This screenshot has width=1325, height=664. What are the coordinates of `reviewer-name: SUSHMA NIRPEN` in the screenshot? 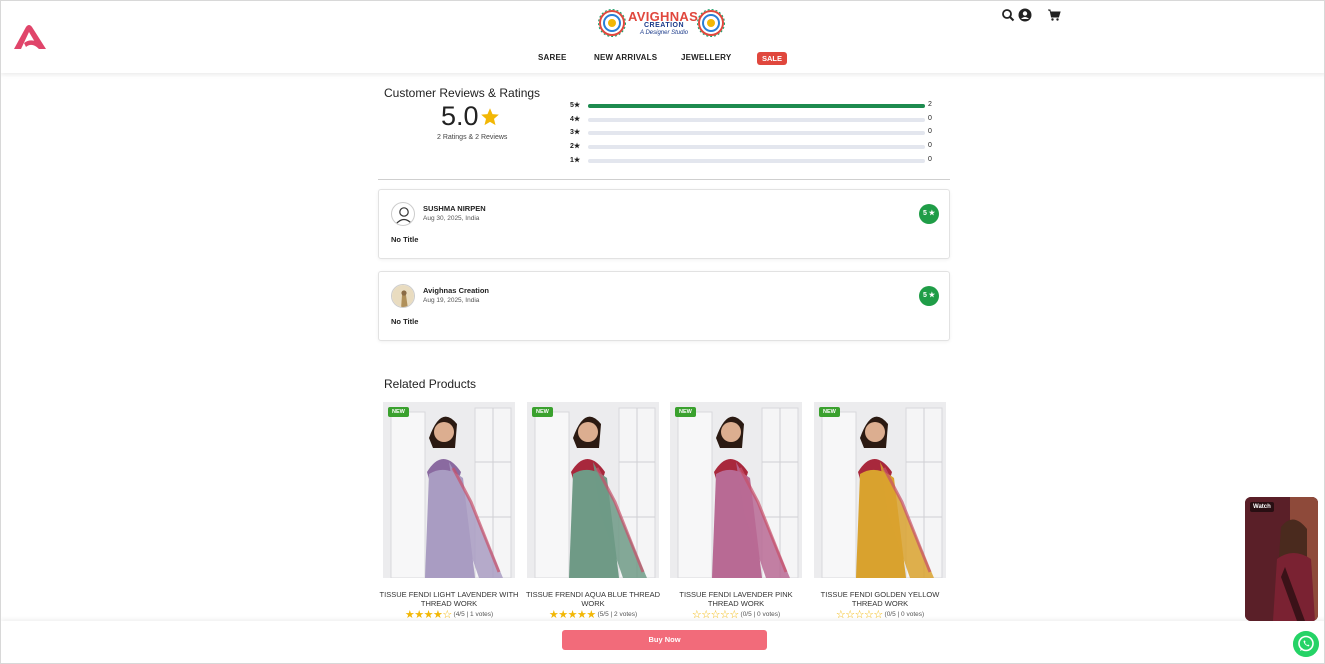 It's located at (454, 208).